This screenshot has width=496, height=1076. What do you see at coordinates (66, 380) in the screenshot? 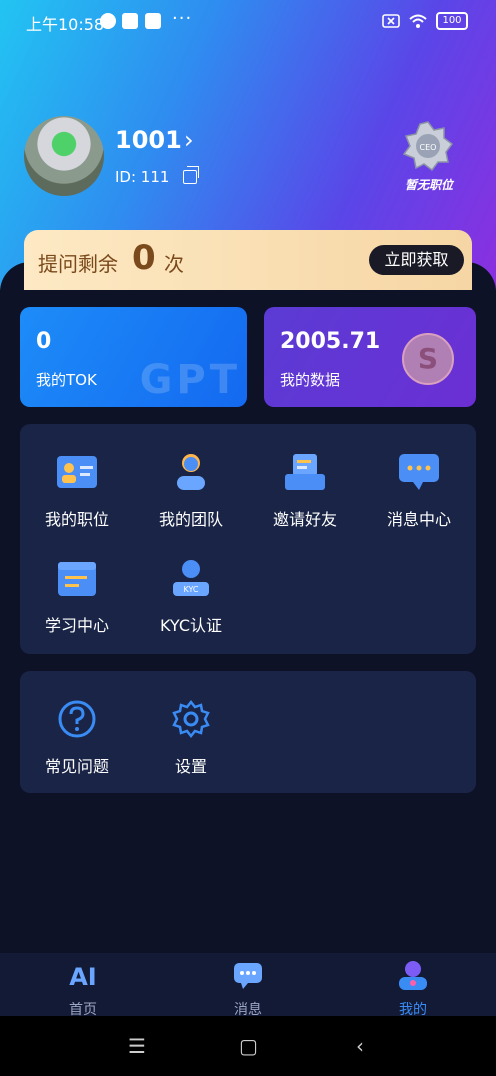
I see `tok-label: 我的TOK` at bounding box center [66, 380].